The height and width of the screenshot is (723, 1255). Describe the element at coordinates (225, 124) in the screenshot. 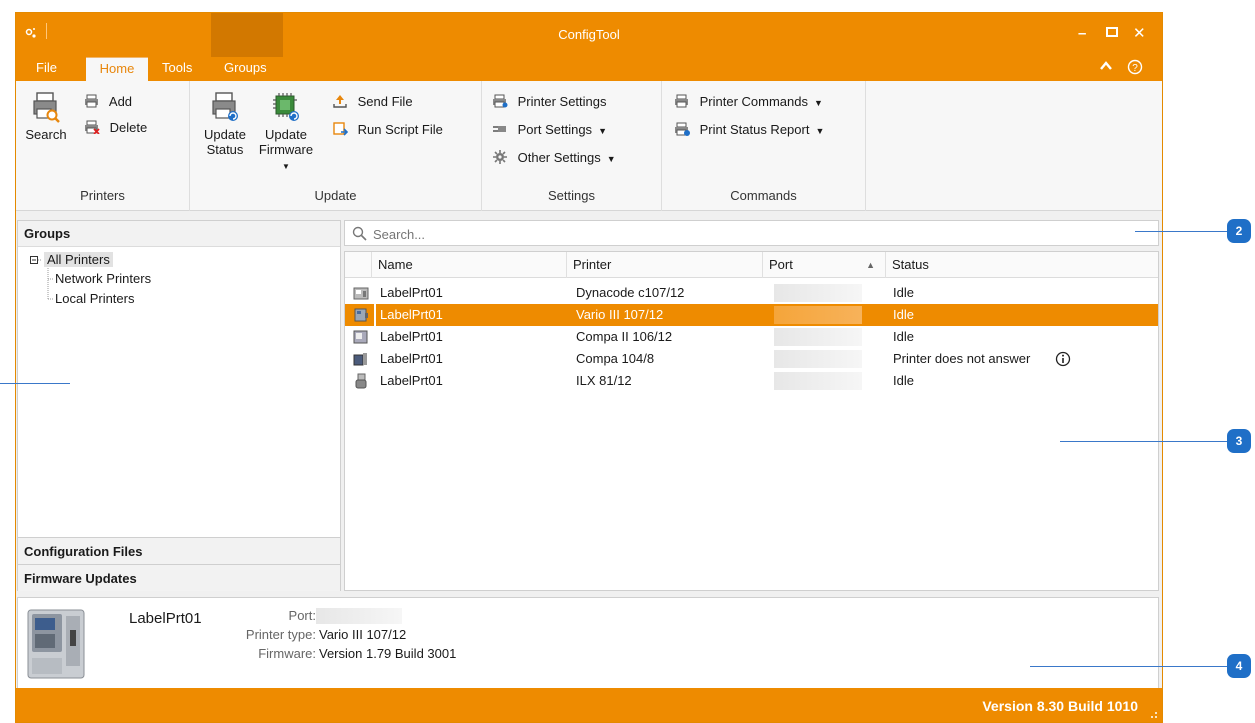

I see `update-status-button: Update Status` at that location.